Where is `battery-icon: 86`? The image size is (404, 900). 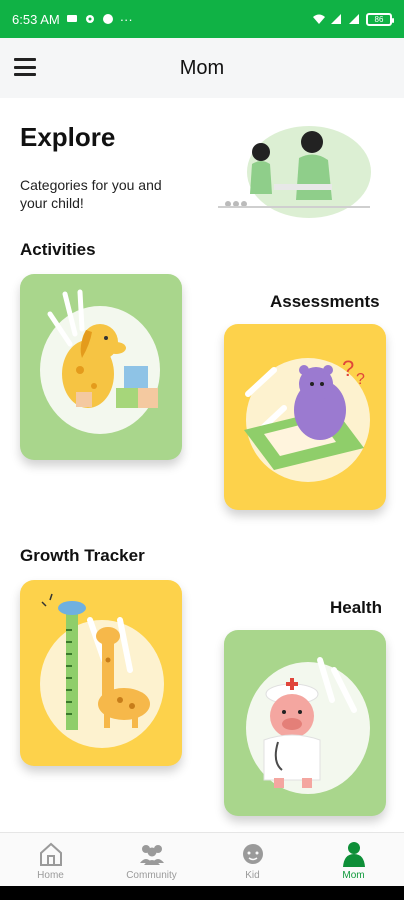
battery-icon: 86 is located at coordinates (380, 19).